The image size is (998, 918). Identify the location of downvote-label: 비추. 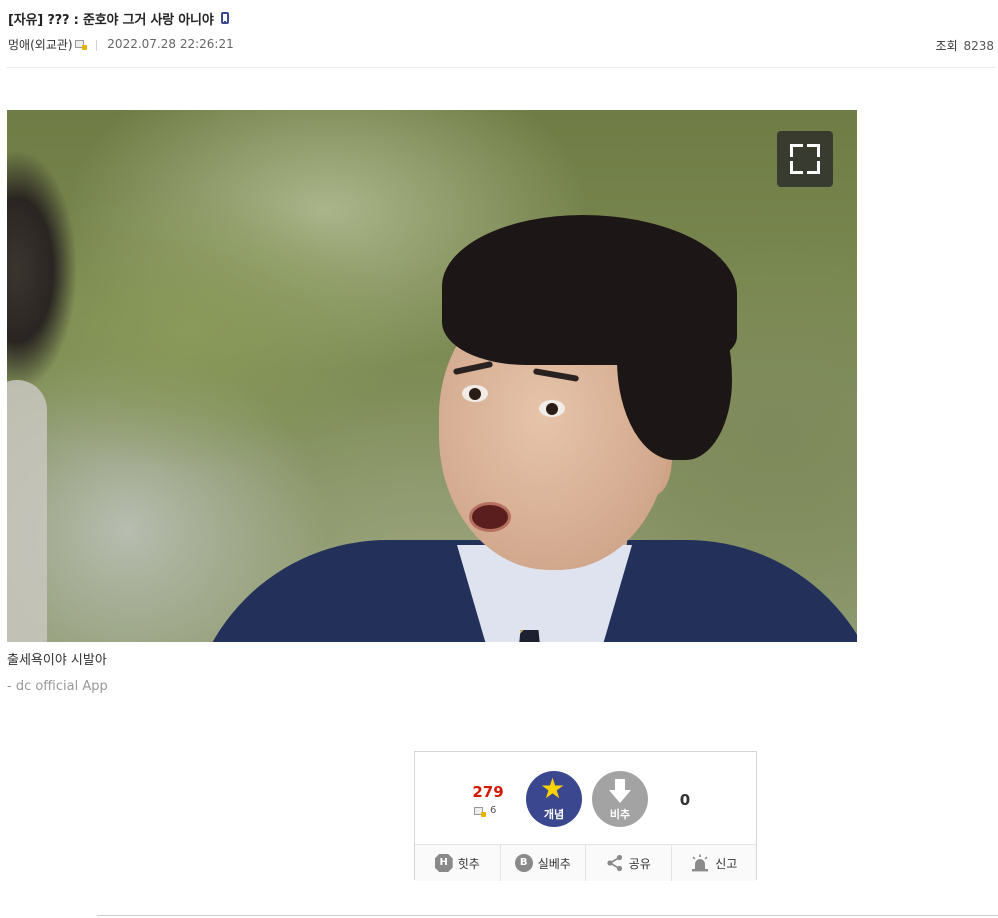
(620, 814).